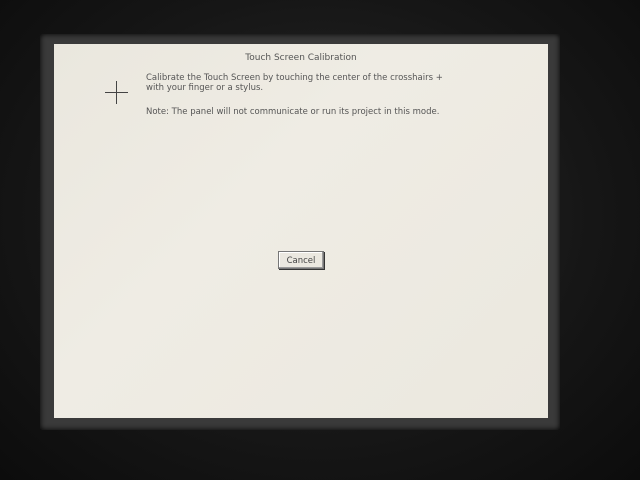 The width and height of the screenshot is (640, 480). What do you see at coordinates (205, 88) in the screenshot?
I see `instructions-line-2: with your finger or a stylus.` at bounding box center [205, 88].